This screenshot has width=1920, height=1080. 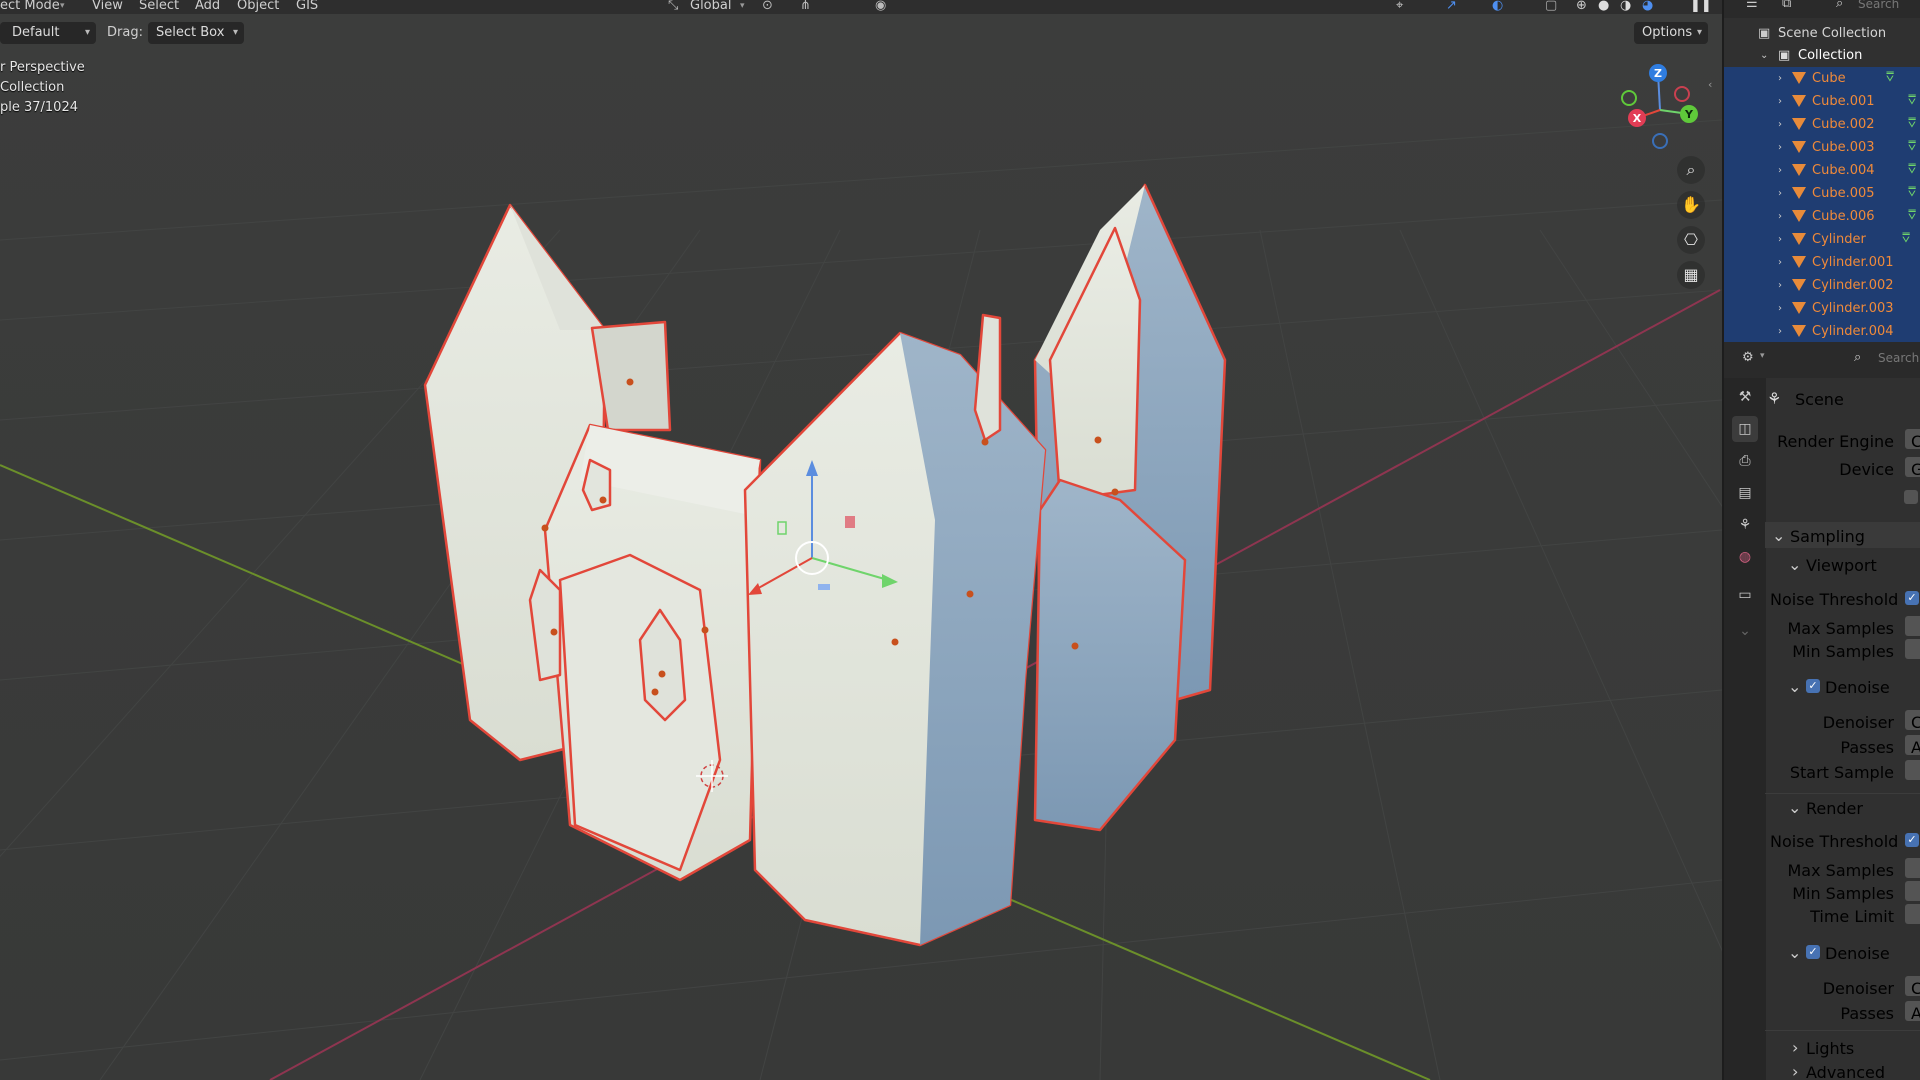 I want to click on outliner-item: › Cylinder.003, so click(x=1822, y=308).